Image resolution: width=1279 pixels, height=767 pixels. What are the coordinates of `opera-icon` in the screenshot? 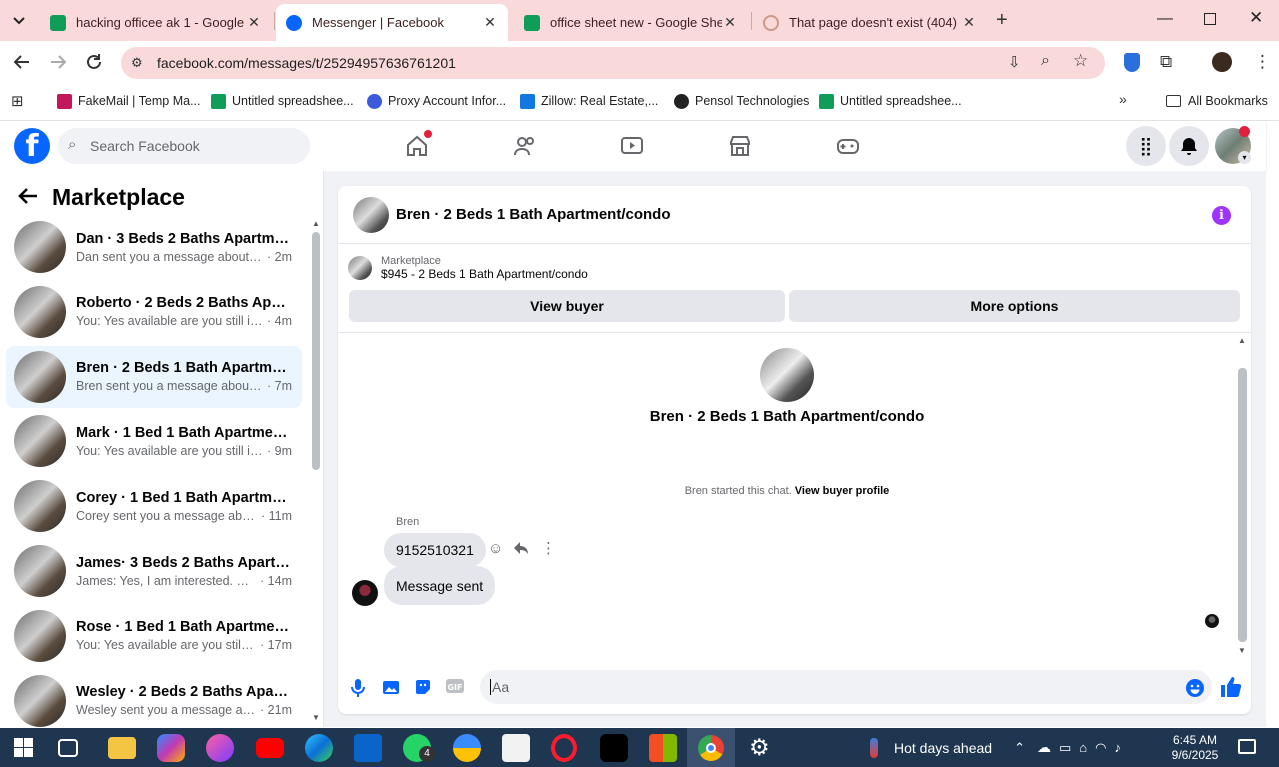 It's located at (564, 748).